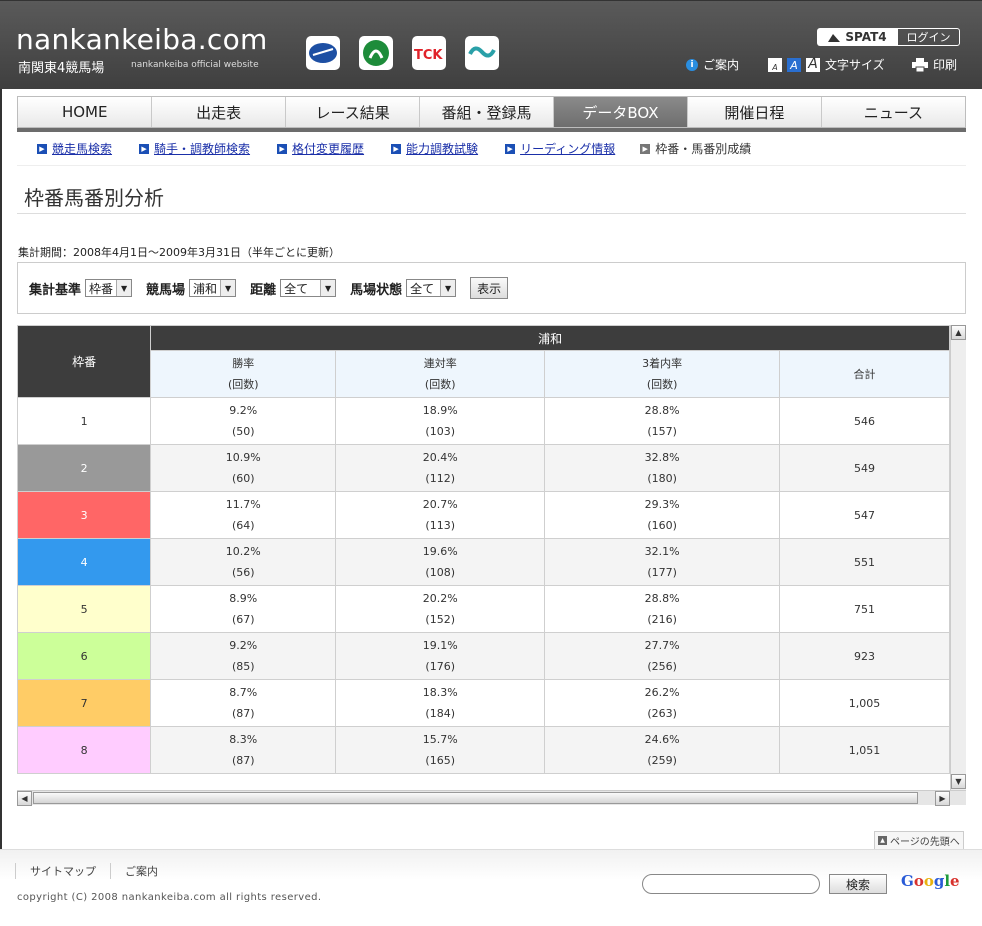 The height and width of the screenshot is (926, 982). What do you see at coordinates (243, 739) in the screenshot?
I see `cell-value: 8.3%` at bounding box center [243, 739].